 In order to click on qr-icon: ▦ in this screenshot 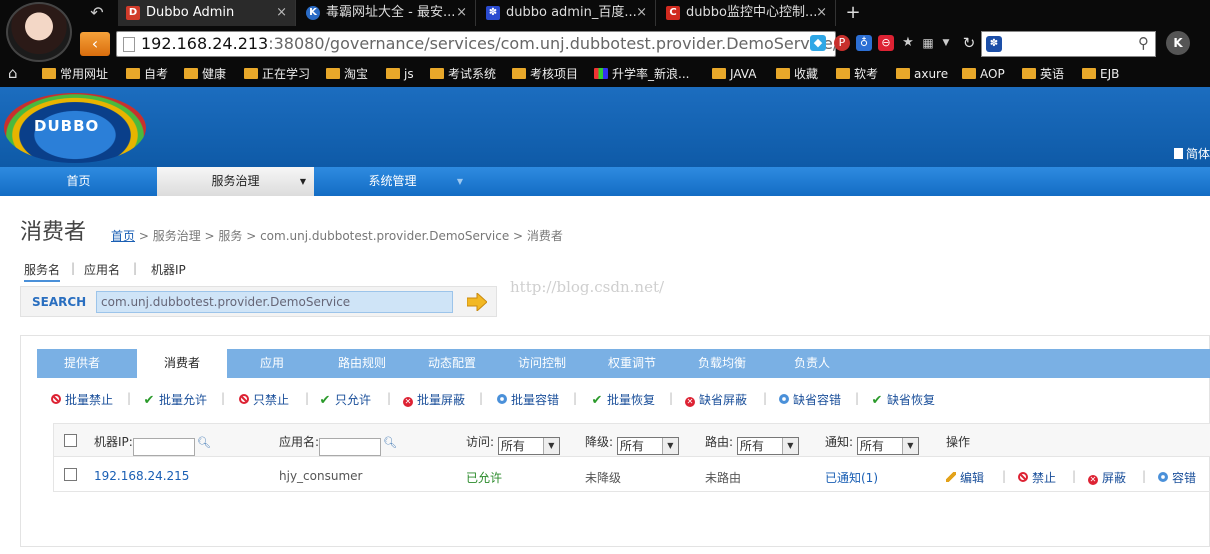, I will do `click(928, 43)`.